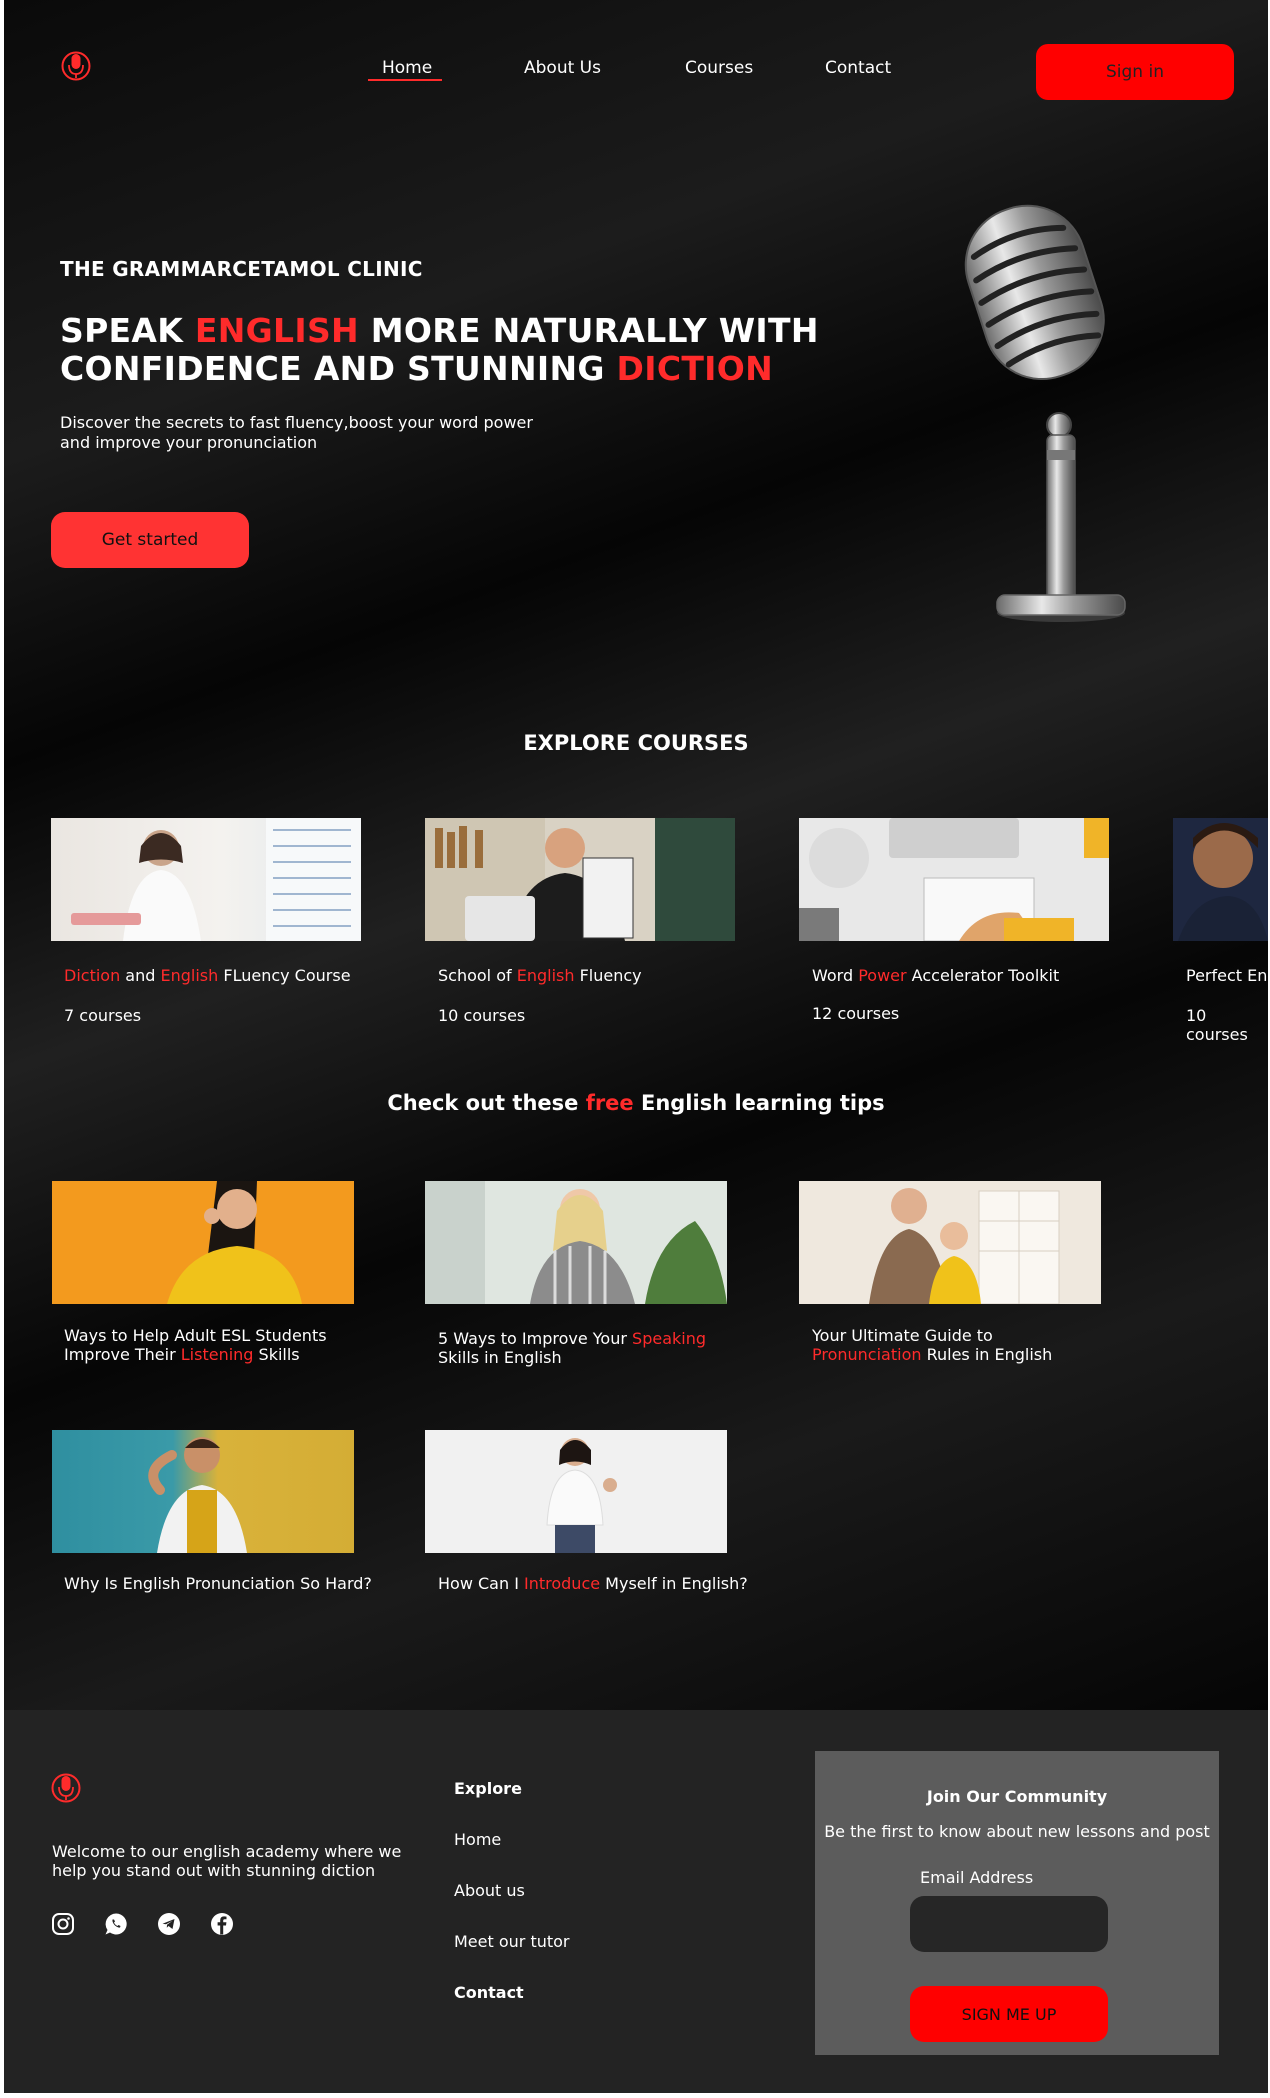 Image resolution: width=1270 pixels, height=2098 pixels. I want to click on nav-courses: Courses, so click(719, 68).